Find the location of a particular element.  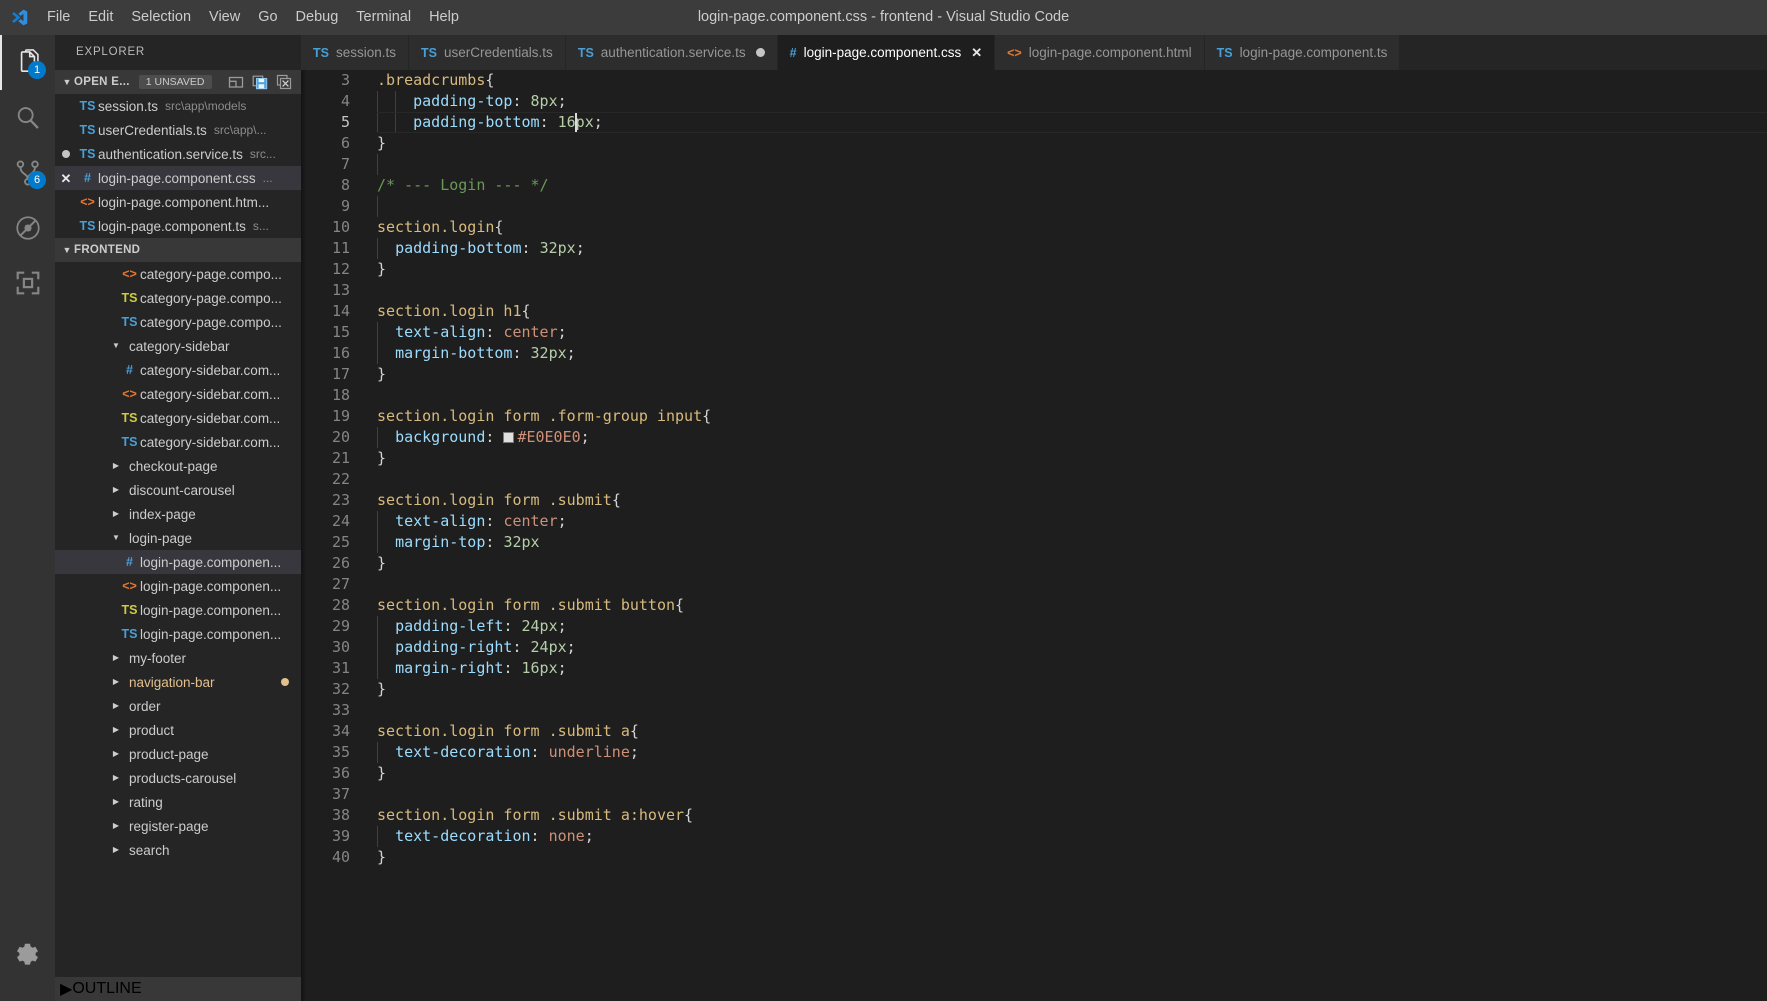

tree-folder-item: ▼ login-page is located at coordinates (178, 538).